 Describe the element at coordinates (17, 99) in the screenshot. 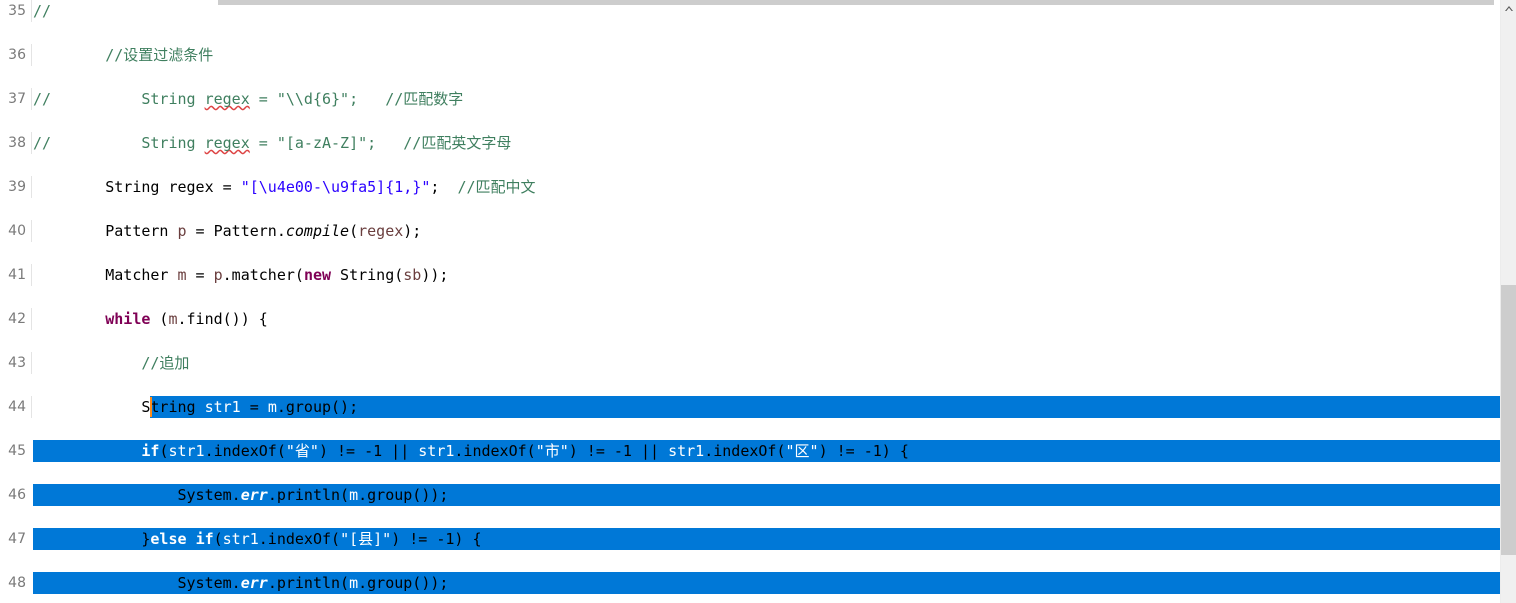

I see `line-number: 37` at that location.